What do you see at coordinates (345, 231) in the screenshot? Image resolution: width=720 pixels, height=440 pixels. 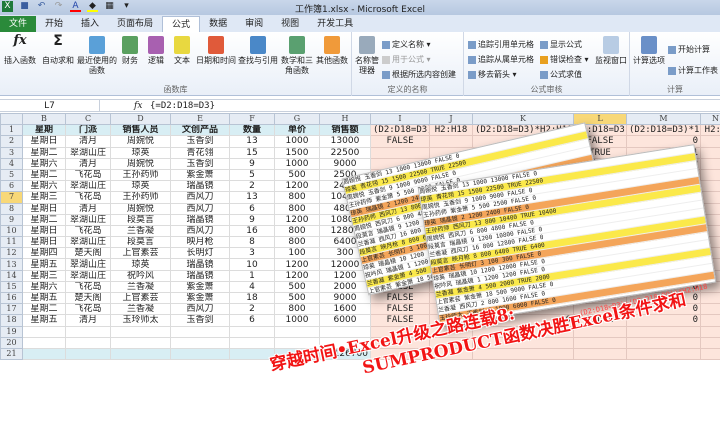 I see `cell: 12800` at bounding box center [345, 231].